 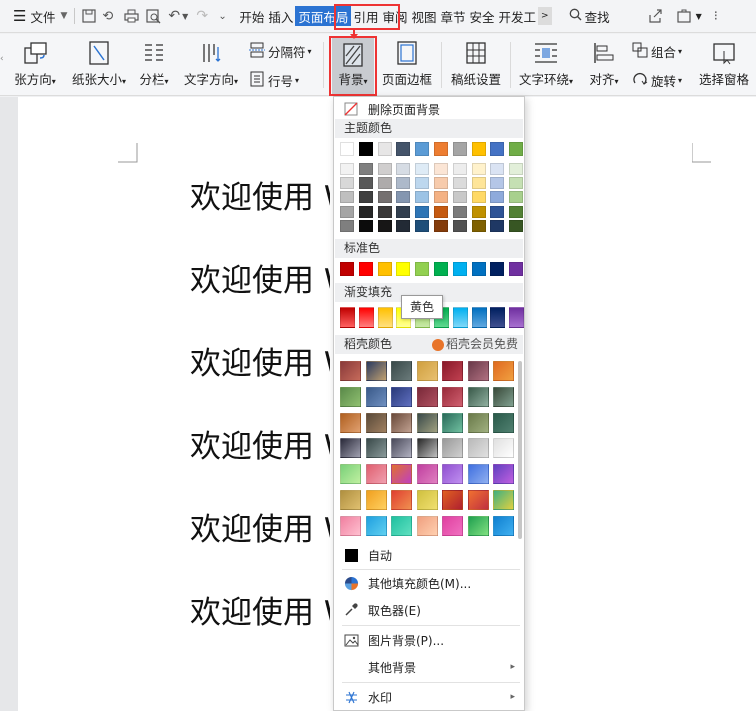 What do you see at coordinates (35, 65) in the screenshot?
I see `orientation-button: 张方向▾` at bounding box center [35, 65].